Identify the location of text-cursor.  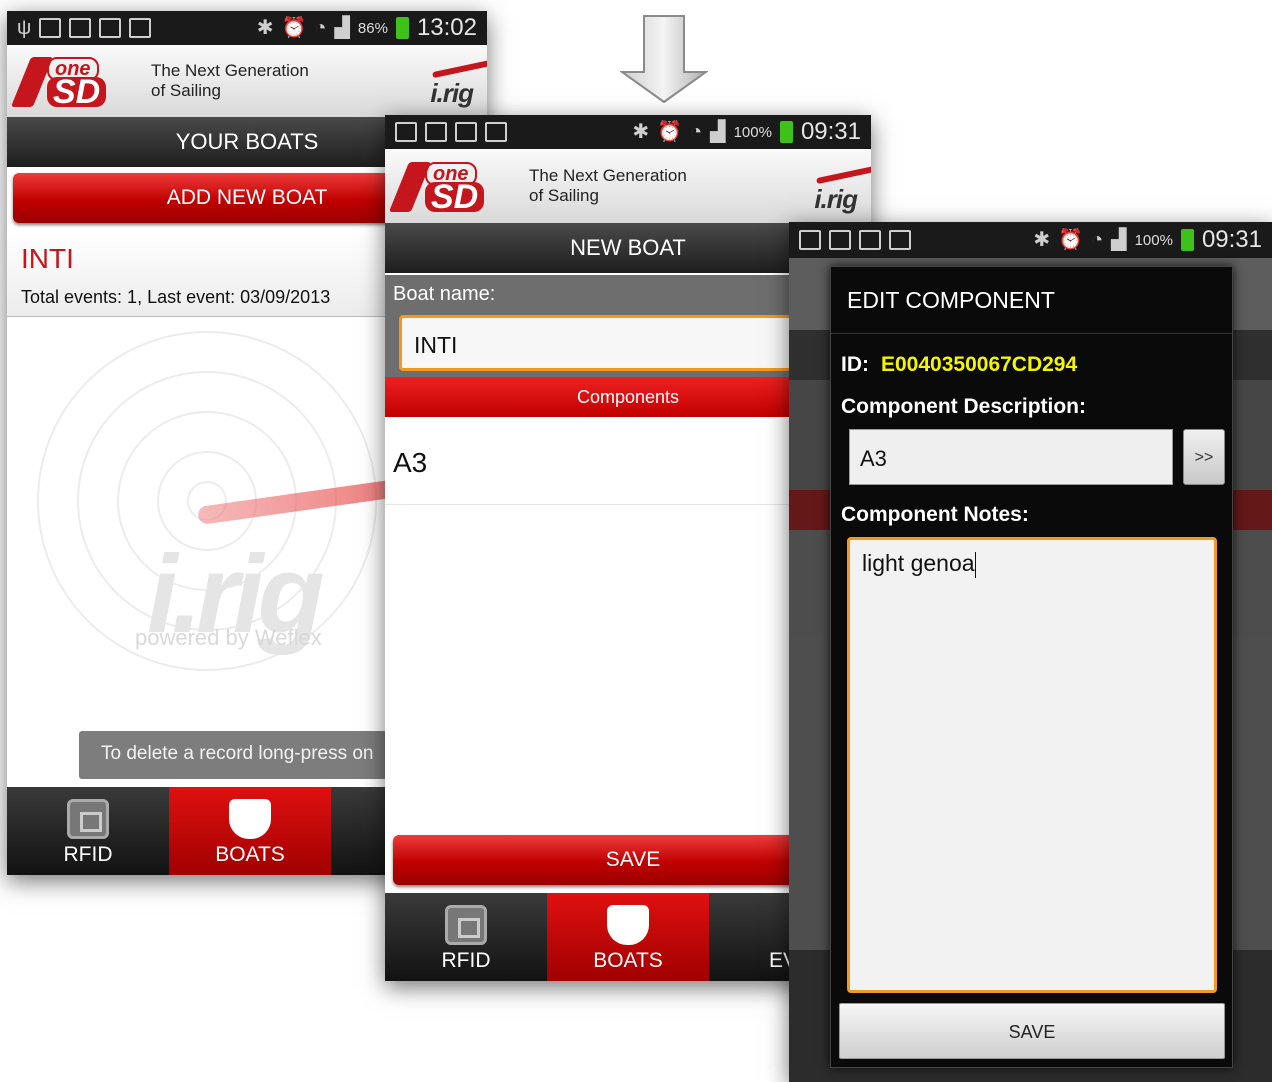
(975, 564).